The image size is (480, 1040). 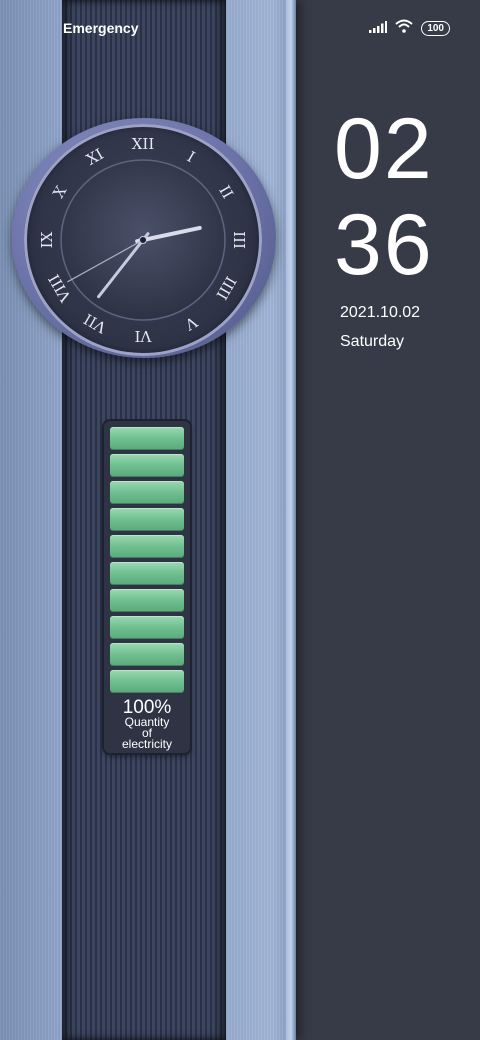 I want to click on clock-numeral: XII, so click(x=143, y=144).